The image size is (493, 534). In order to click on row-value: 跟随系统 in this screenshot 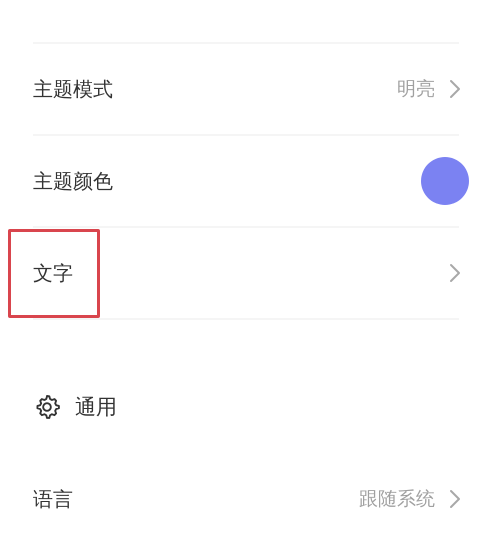, I will do `click(397, 499)`.